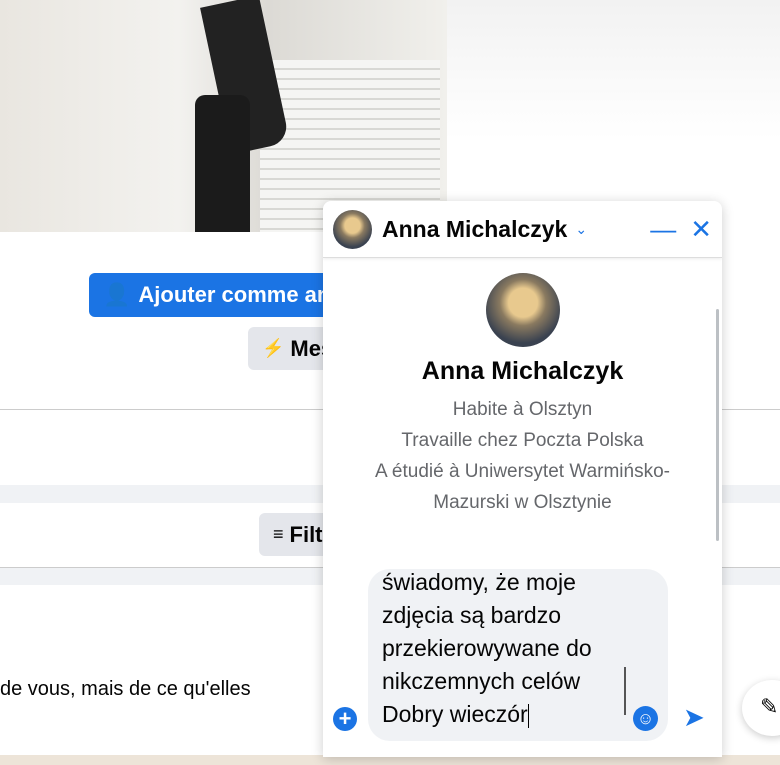 This screenshot has height=765, width=780. I want to click on info-lives: Habite à Olsztyn, so click(522, 409).